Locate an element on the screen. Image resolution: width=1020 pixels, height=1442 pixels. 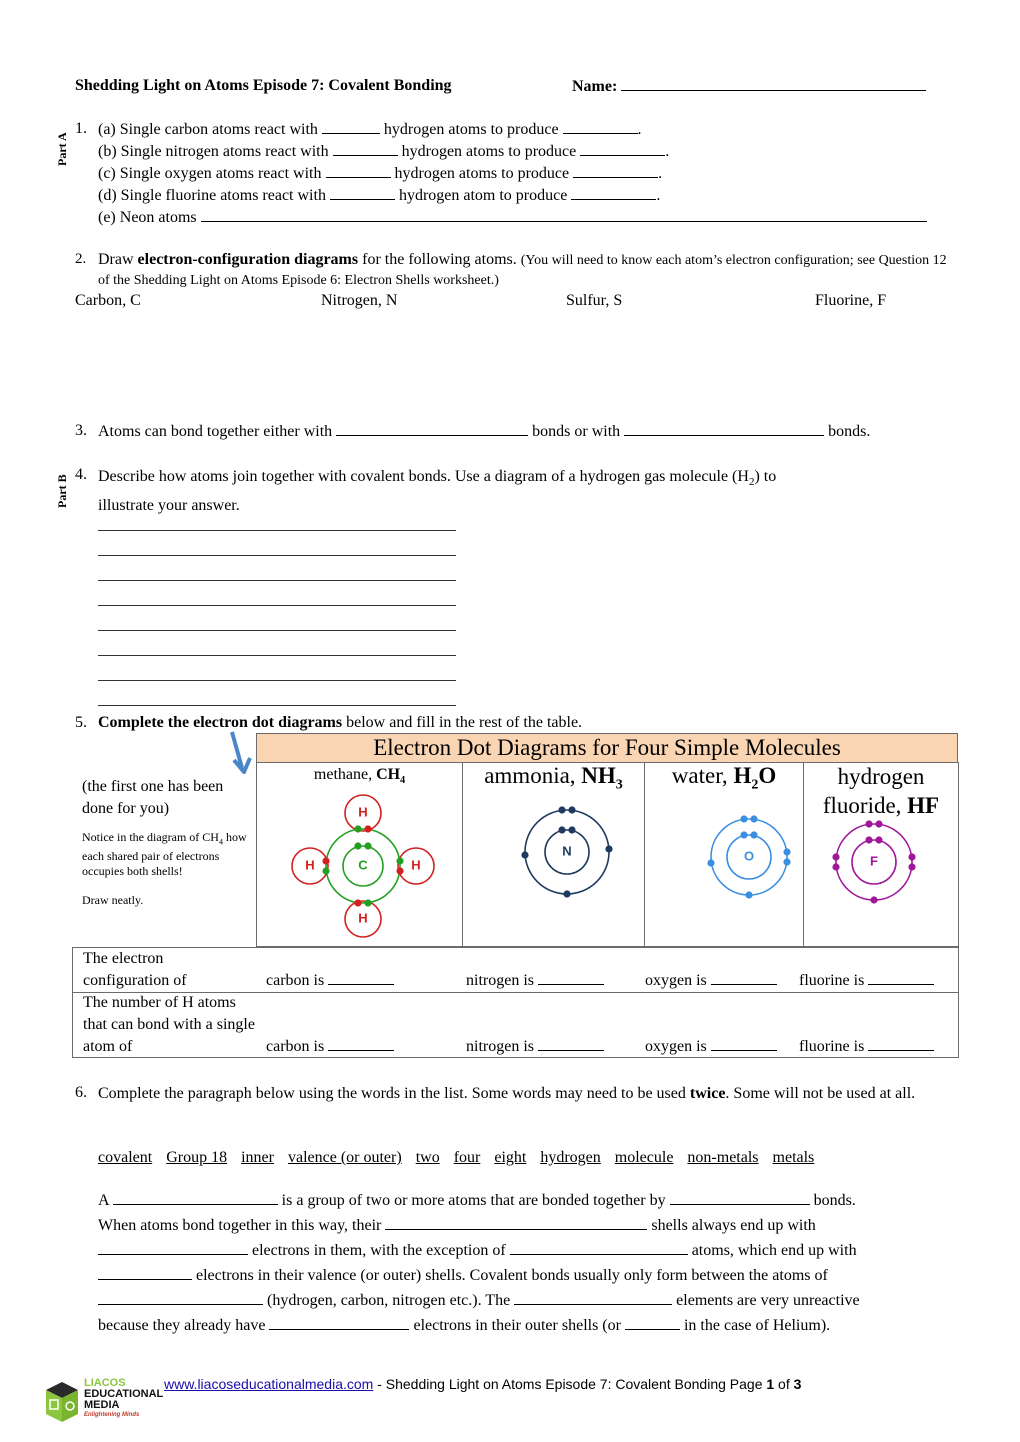
hbond-oxygen-blank is located at coordinates (743, 1043).